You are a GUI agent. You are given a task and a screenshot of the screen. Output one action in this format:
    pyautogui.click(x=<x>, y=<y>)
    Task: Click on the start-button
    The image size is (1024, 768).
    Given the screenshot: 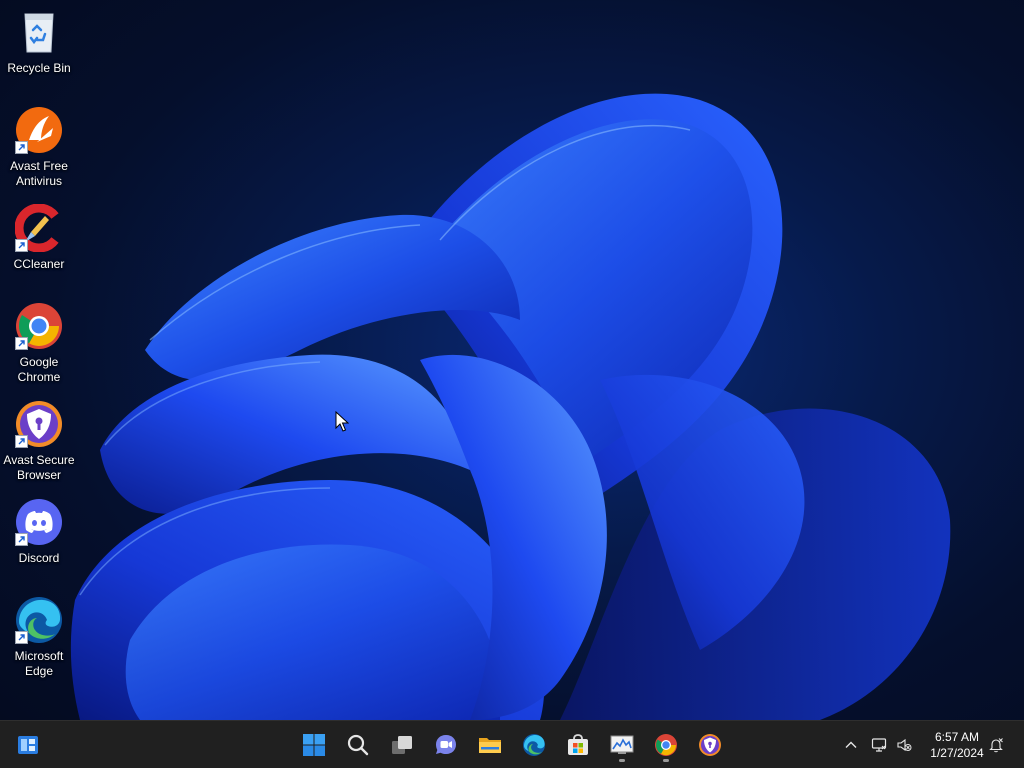 What is the action you would take?
    pyautogui.click(x=314, y=745)
    